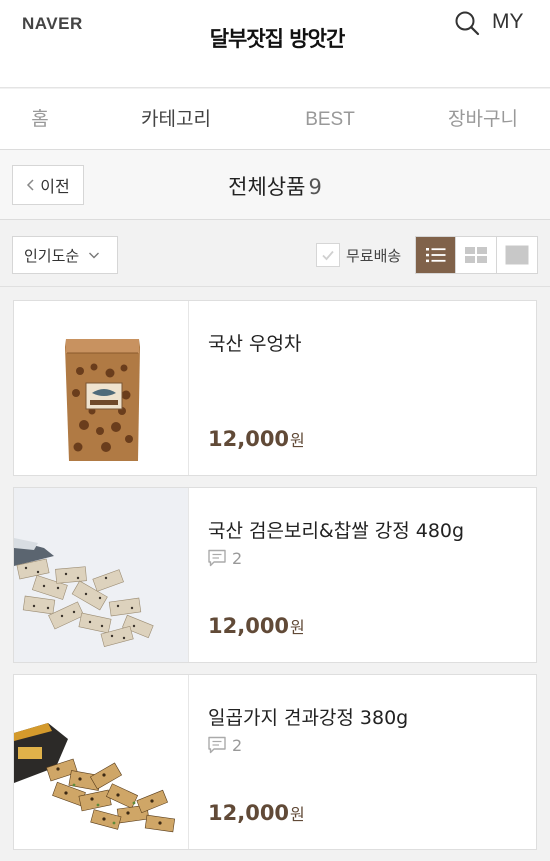  What do you see at coordinates (254, 342) in the screenshot?
I see `product-name: 국산 우엉차` at bounding box center [254, 342].